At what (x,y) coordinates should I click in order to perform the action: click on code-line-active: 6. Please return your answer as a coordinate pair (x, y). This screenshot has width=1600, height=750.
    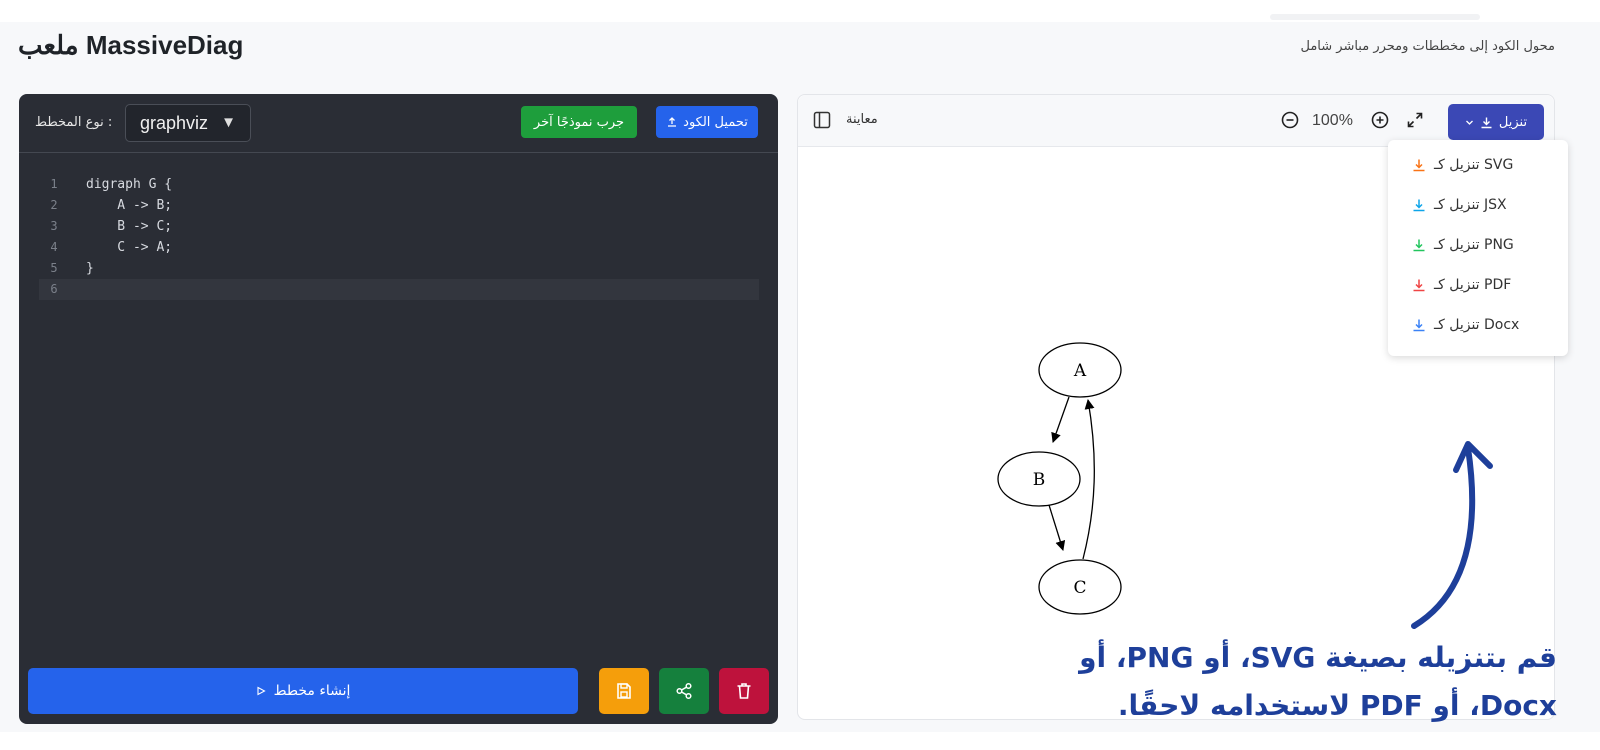
    Looking at the image, I should click on (399, 289).